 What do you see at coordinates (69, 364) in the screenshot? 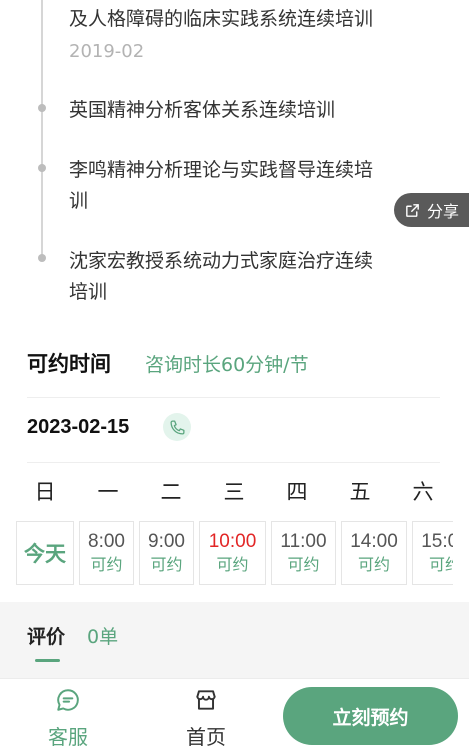
I see `availability-title: 可约时间` at bounding box center [69, 364].